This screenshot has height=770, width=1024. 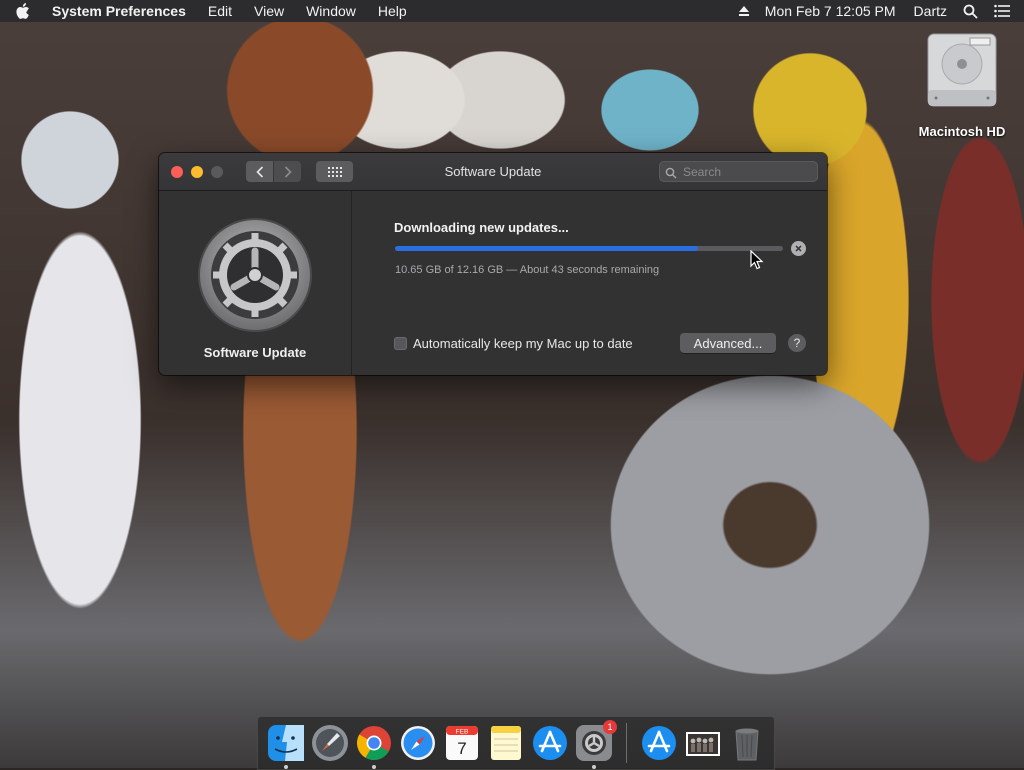 I want to click on chevron-right-icon, so click(x=288, y=171).